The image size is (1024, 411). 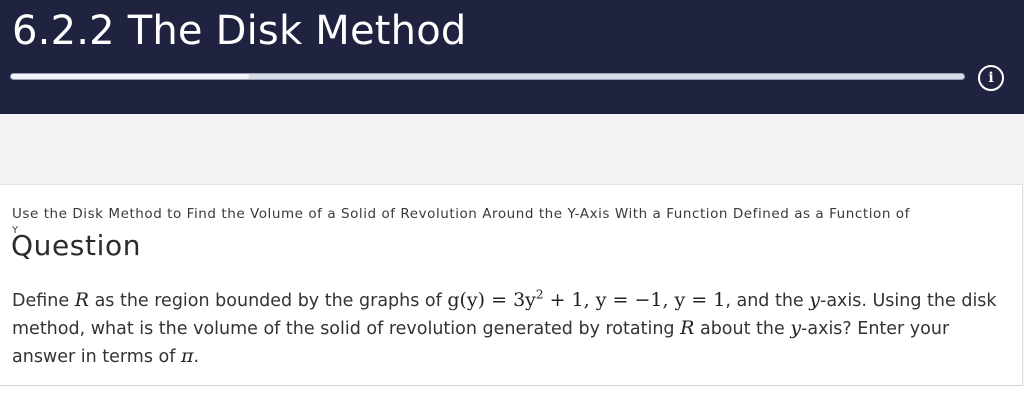 What do you see at coordinates (634, 300) in the screenshot?
I see `math-equation-part: + 1, y = −1, y = 1` at bounding box center [634, 300].